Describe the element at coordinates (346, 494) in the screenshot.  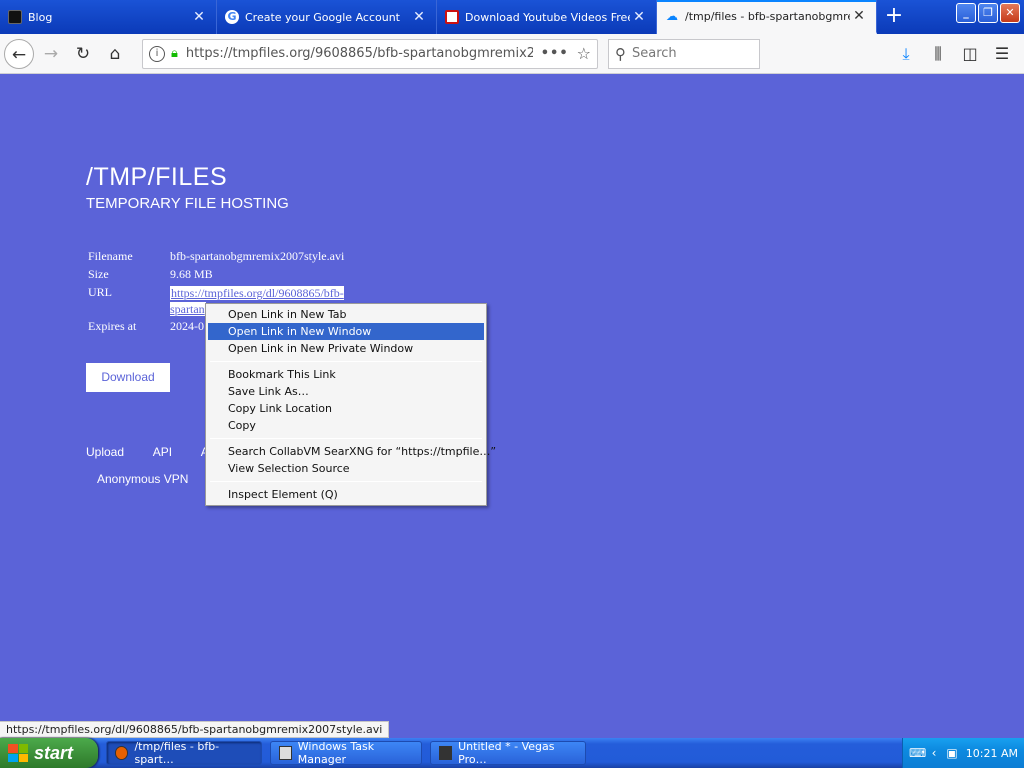
I see `menu-item-inspect-element: Inspect Element (Q)` at that location.